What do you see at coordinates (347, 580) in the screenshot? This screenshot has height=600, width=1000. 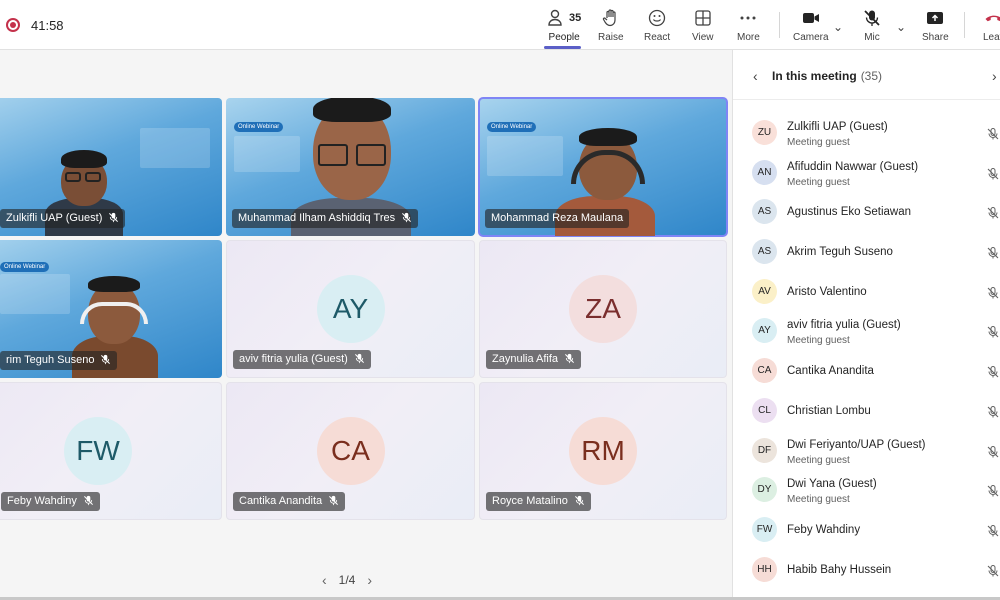 I see `page-indicator: 1/4` at bounding box center [347, 580].